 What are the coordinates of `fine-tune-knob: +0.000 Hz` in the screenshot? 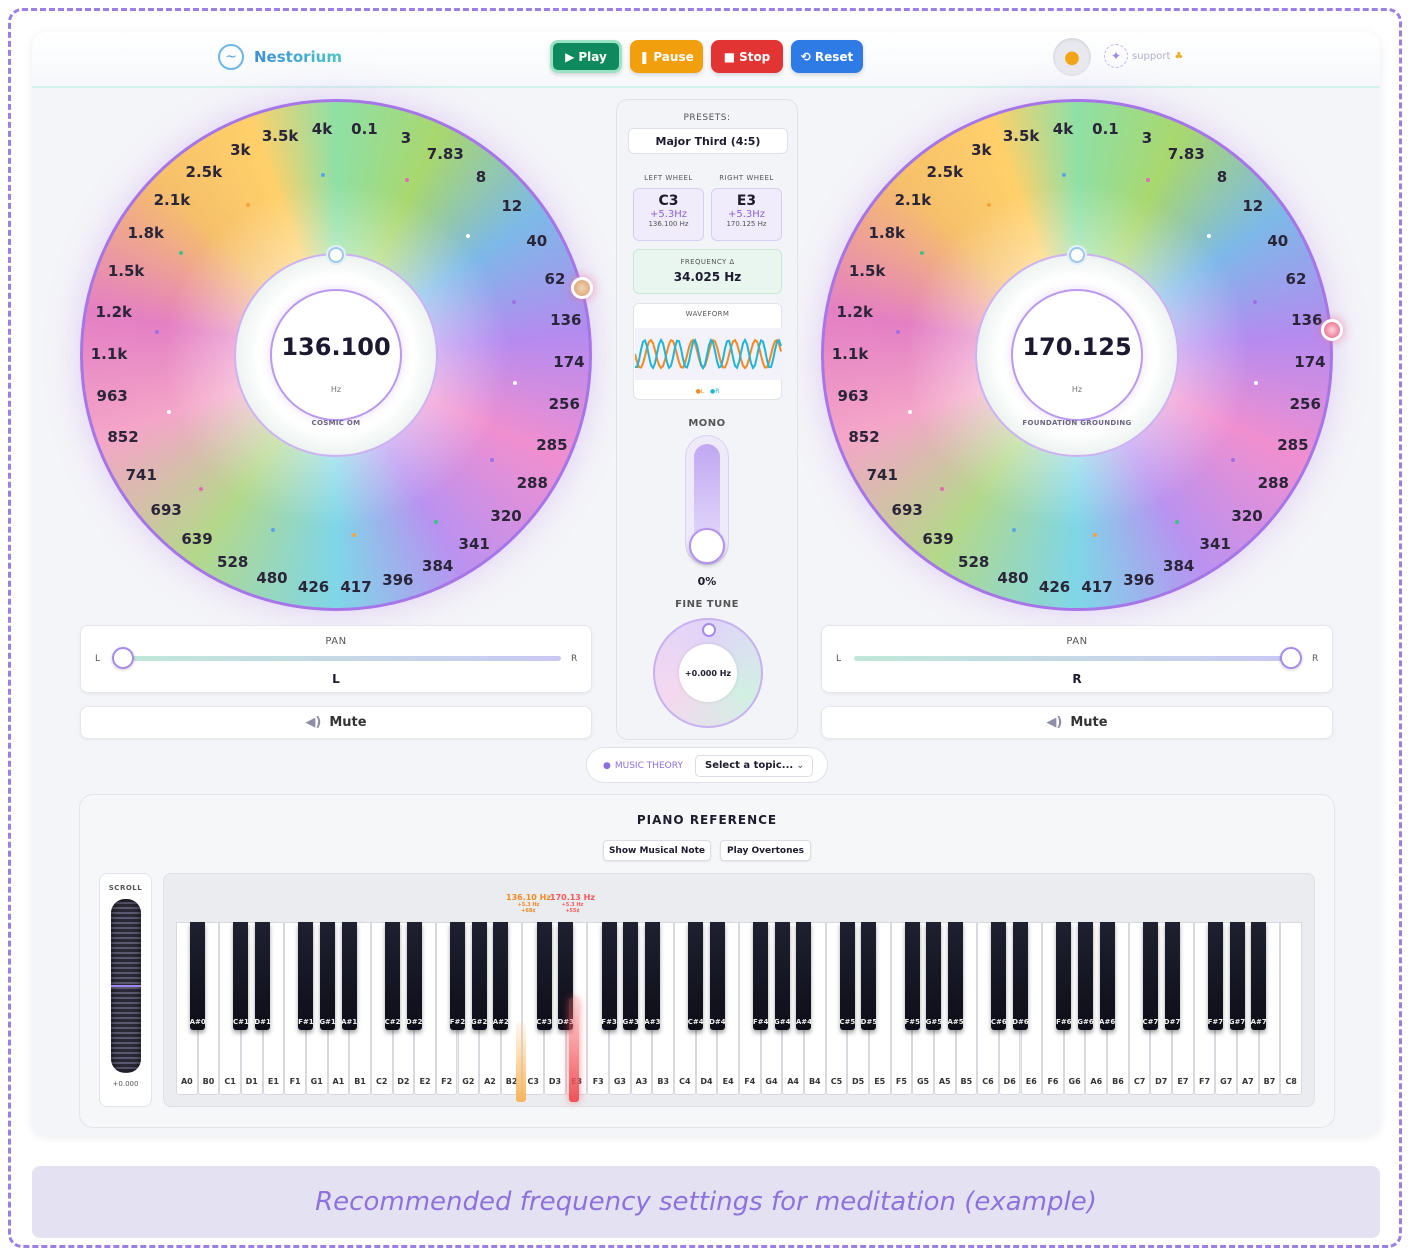 It's located at (708, 673).